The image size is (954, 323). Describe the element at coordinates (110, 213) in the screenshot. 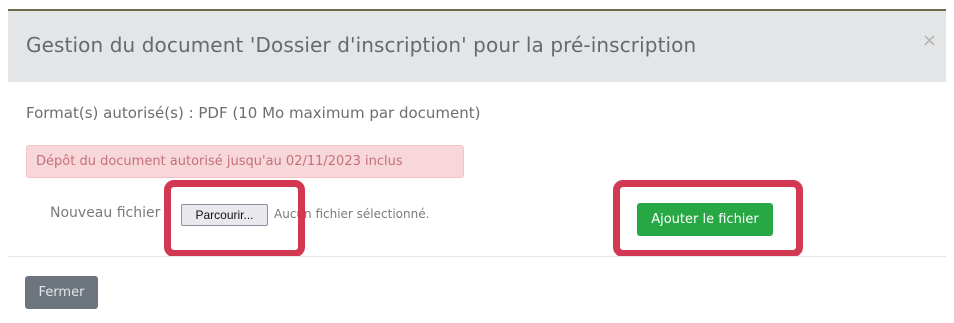

I see `new-file-label: Nouveau fichier :` at that location.